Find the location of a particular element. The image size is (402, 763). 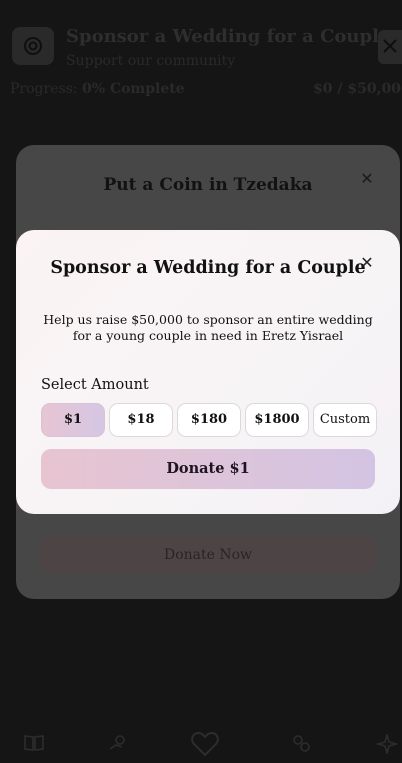

book-icon is located at coordinates (34, 743).